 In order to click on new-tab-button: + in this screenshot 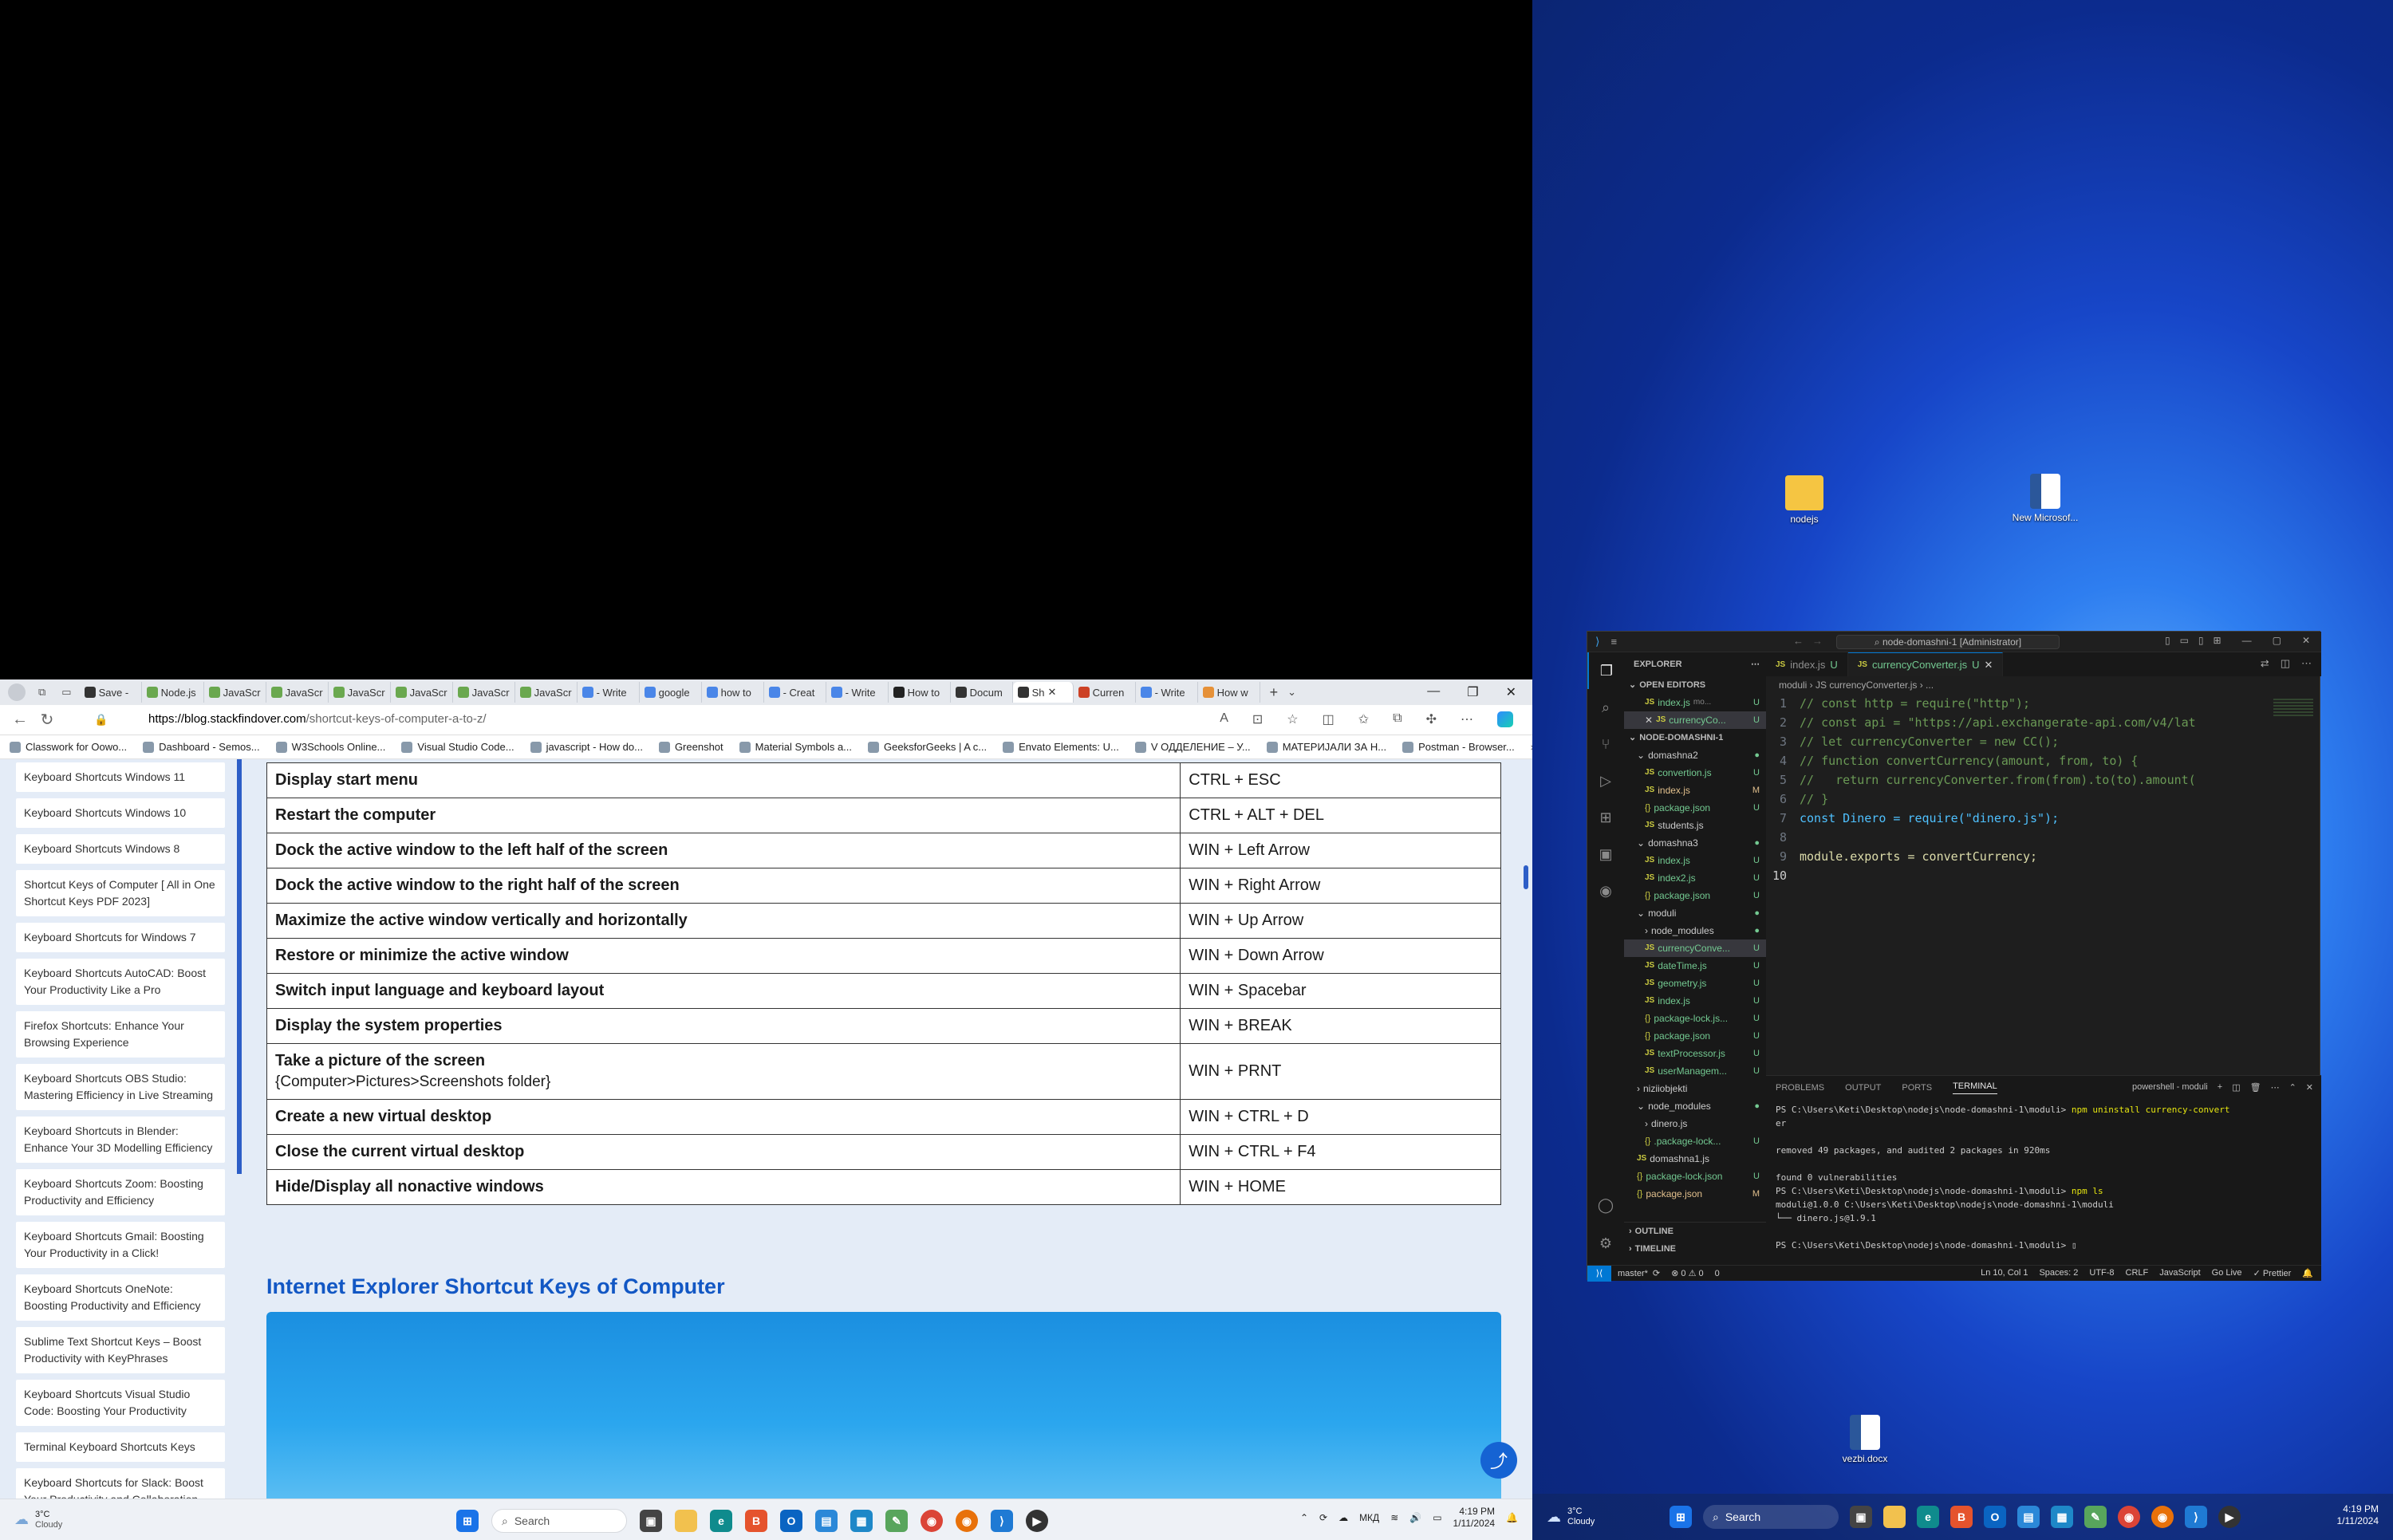, I will do `click(1274, 692)`.